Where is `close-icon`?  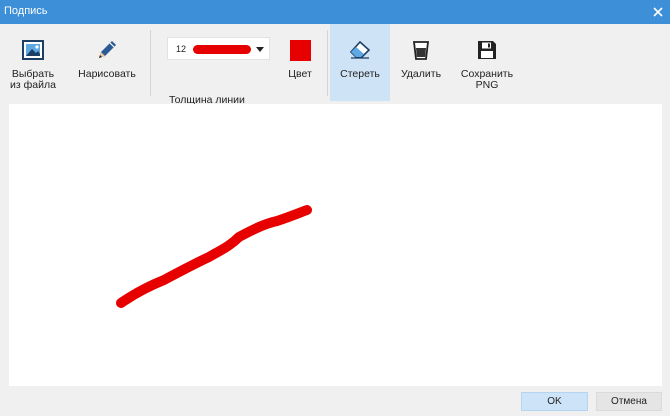
close-icon is located at coordinates (658, 12).